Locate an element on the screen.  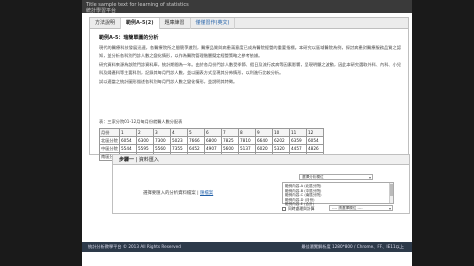
paragraph: 試以適當之統計圖形描述各科別每月門診人數之變化情形，並說明其特徵。 is located at coordinates (168, 81).